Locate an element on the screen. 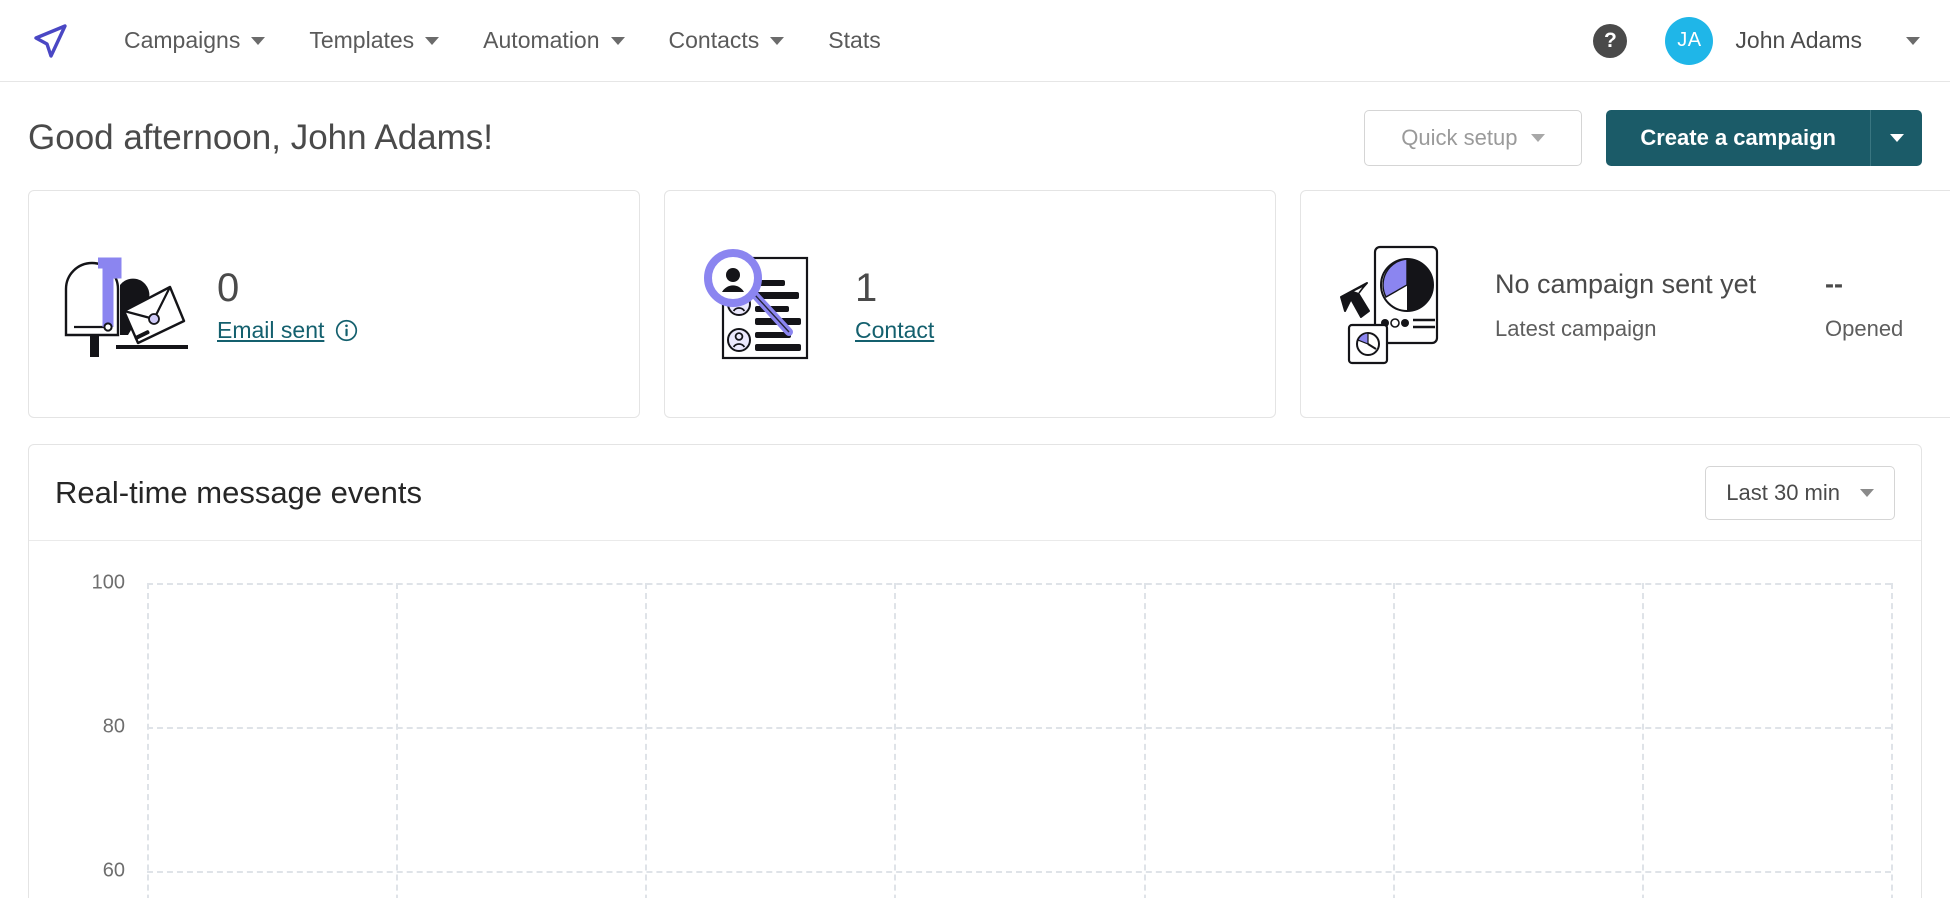 This screenshot has width=1950, height=898. chart-y-axis-tick: 80 is located at coordinates (113, 726).